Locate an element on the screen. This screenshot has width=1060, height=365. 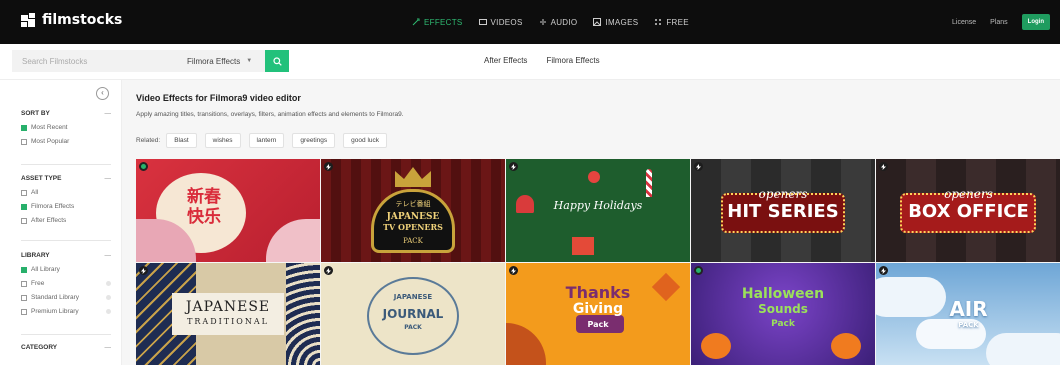
nav-audio-label: AUDIO is located at coordinates (564, 22).